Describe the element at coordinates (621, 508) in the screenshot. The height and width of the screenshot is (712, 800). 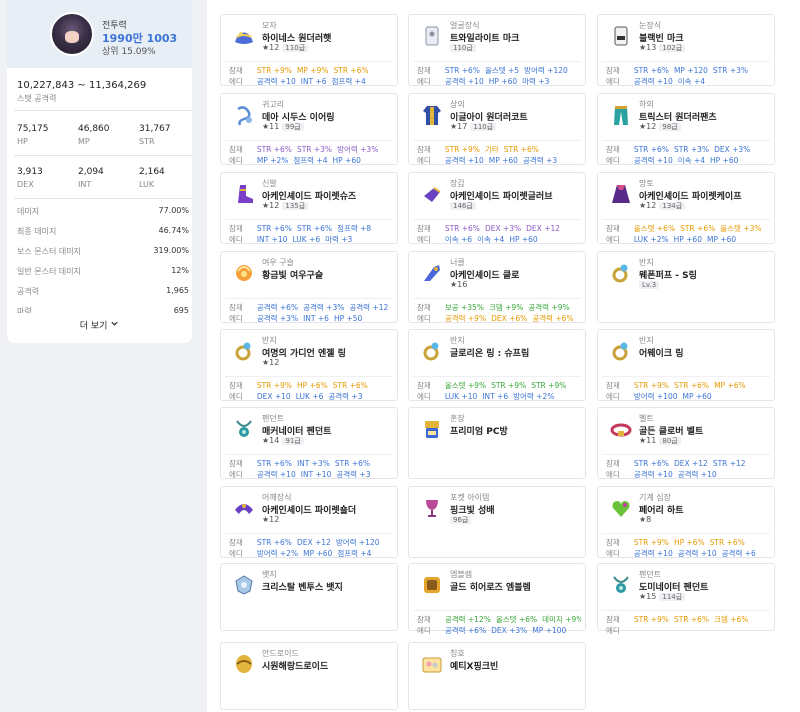
I see `heart-icon` at that location.